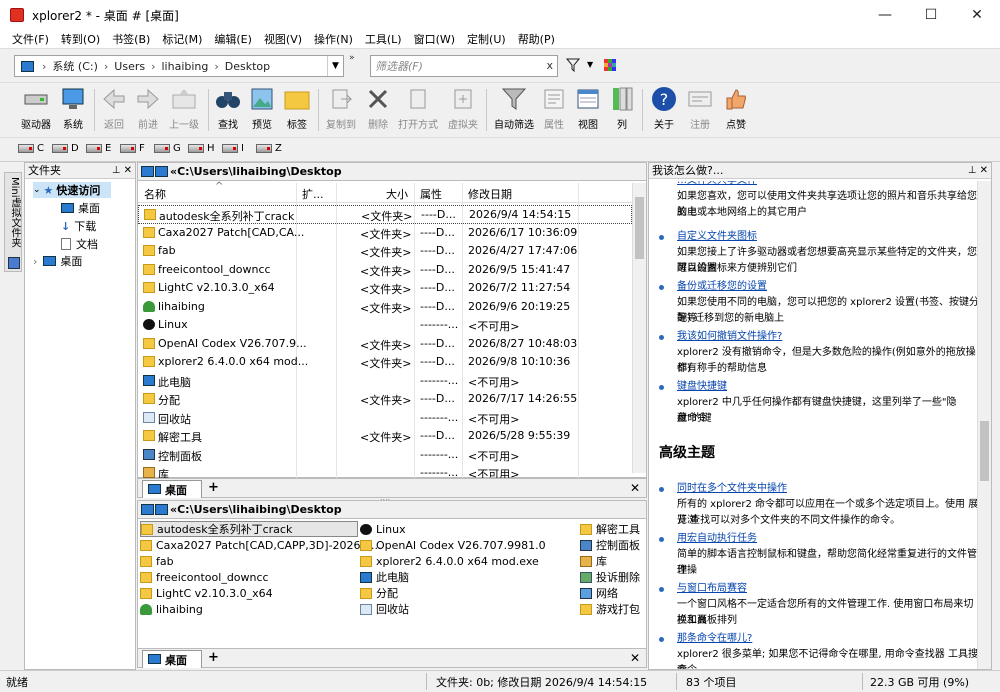  Describe the element at coordinates (247, 66) in the screenshot. I see `breadcrumb-desktop: Desktop` at that location.